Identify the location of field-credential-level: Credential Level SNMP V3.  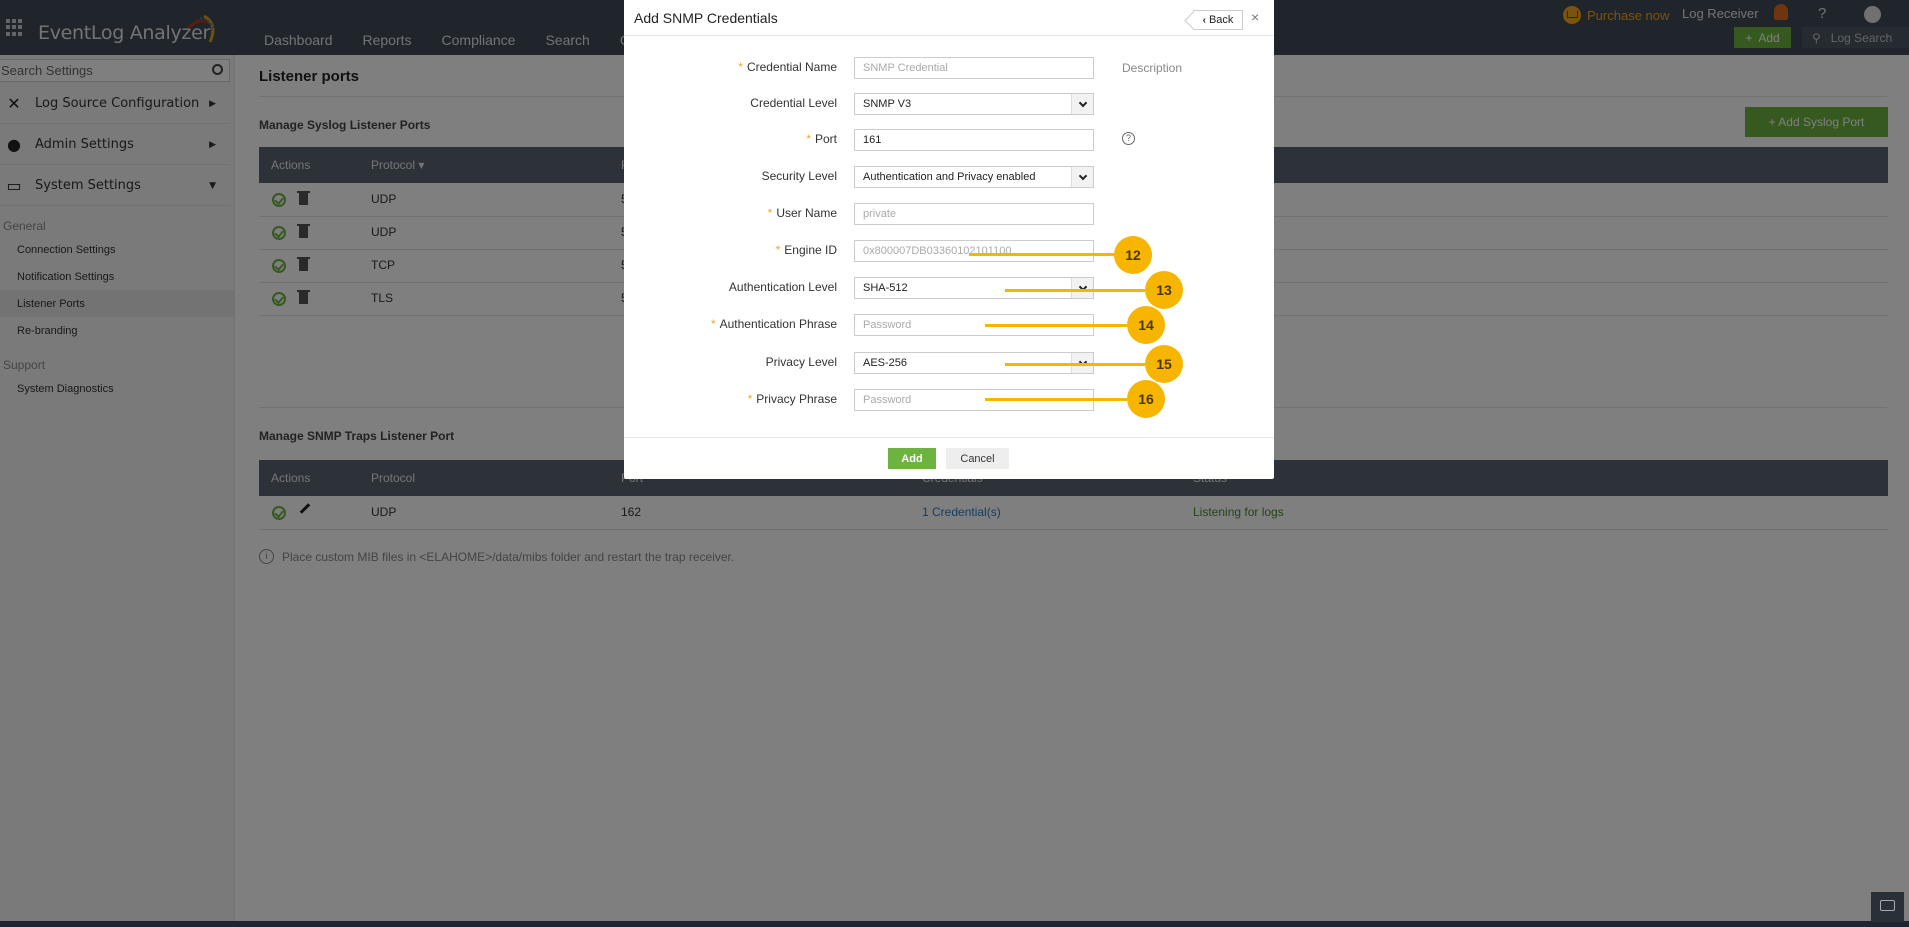
(949, 104).